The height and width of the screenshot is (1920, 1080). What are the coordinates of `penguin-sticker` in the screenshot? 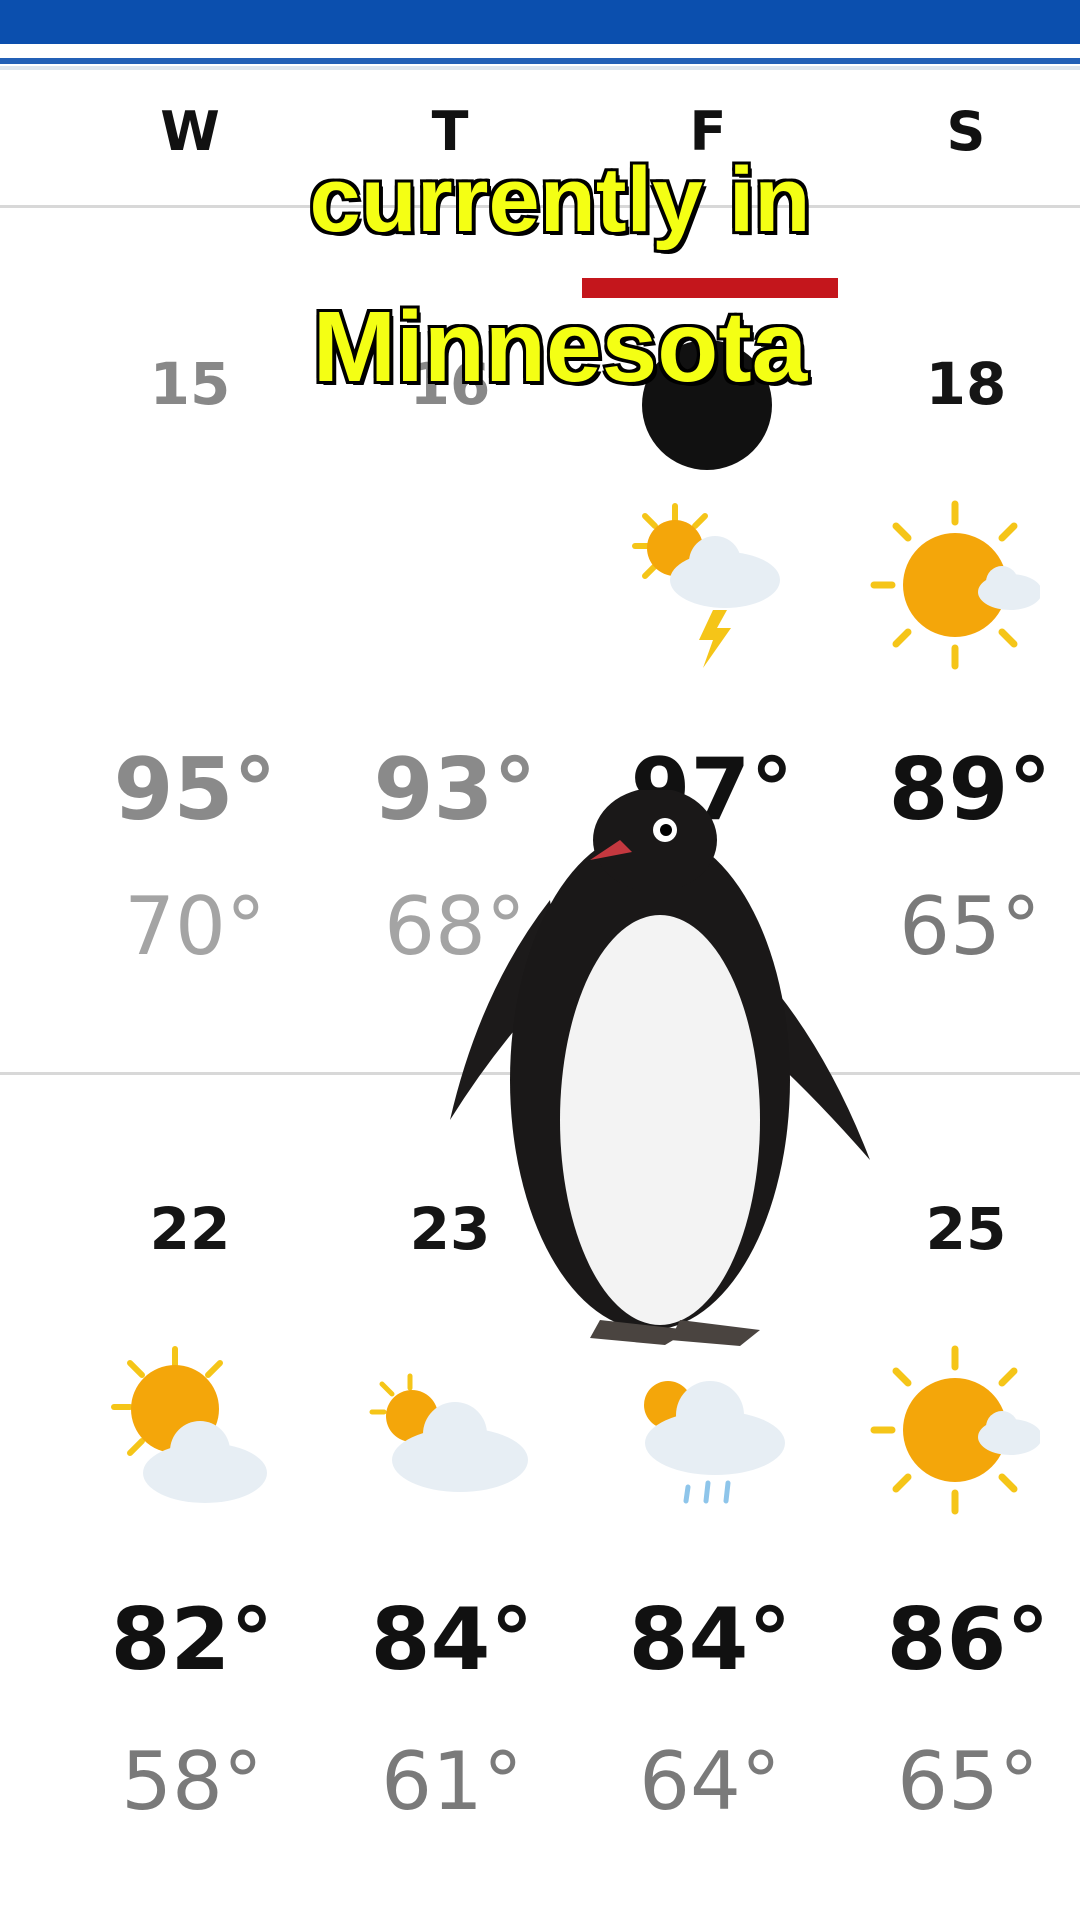 It's located at (660, 1068).